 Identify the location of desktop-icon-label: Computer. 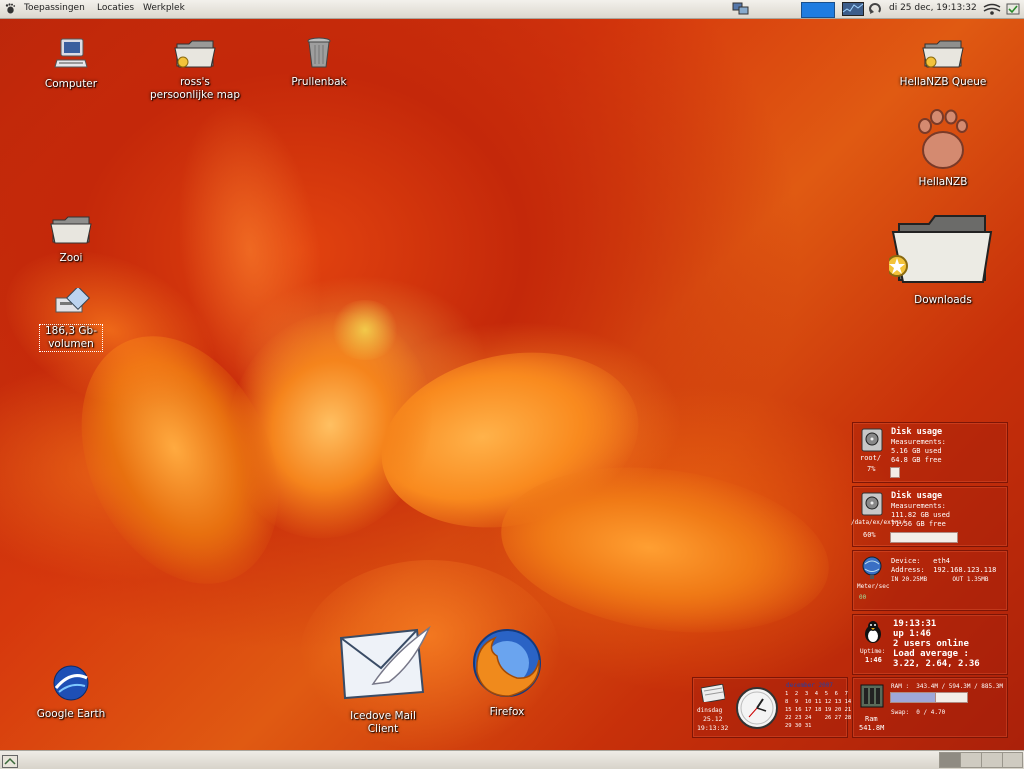
(71, 84).